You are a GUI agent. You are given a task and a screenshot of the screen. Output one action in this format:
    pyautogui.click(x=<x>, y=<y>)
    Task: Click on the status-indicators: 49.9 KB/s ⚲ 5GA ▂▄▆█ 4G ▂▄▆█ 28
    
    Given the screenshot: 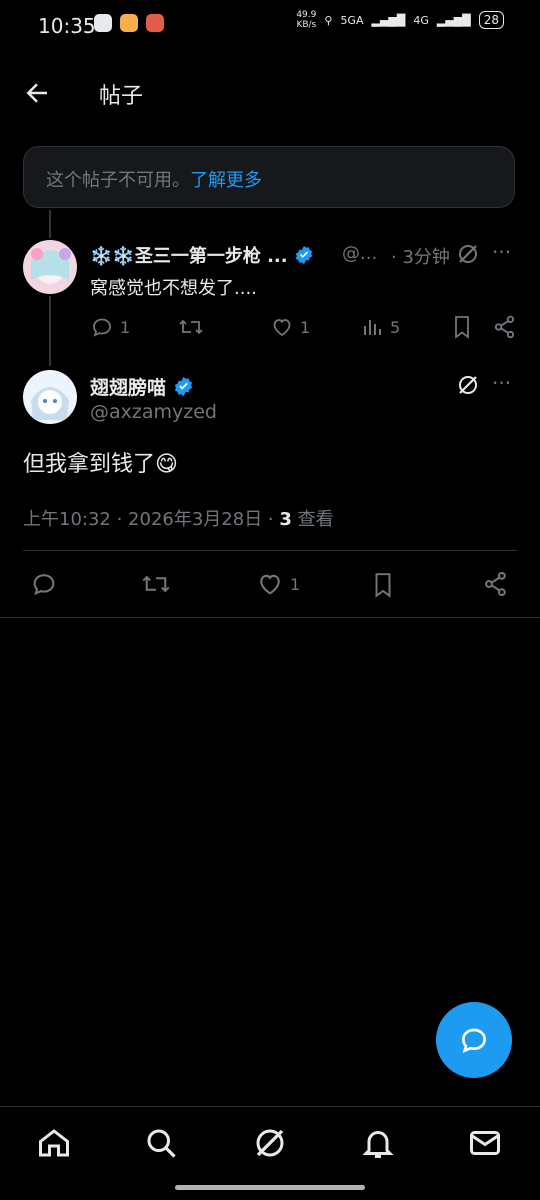 What is the action you would take?
    pyautogui.click(x=400, y=20)
    